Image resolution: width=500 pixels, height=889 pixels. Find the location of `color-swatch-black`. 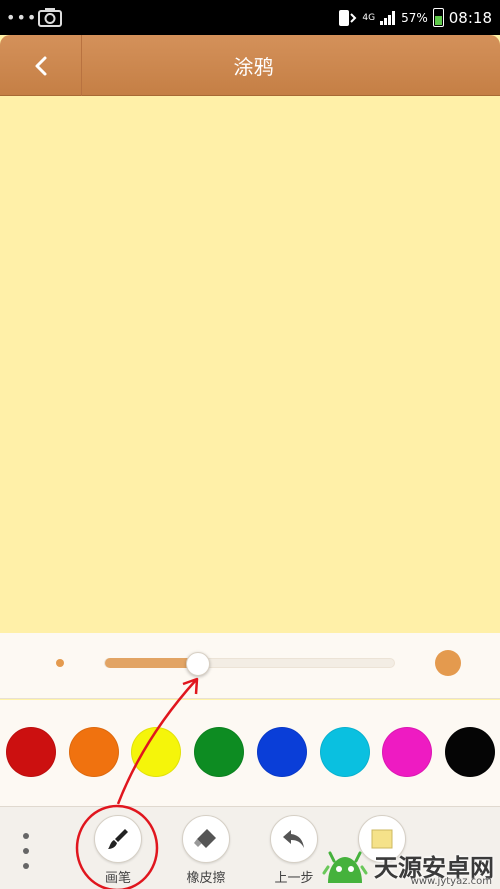

color-swatch-black is located at coordinates (469, 752).